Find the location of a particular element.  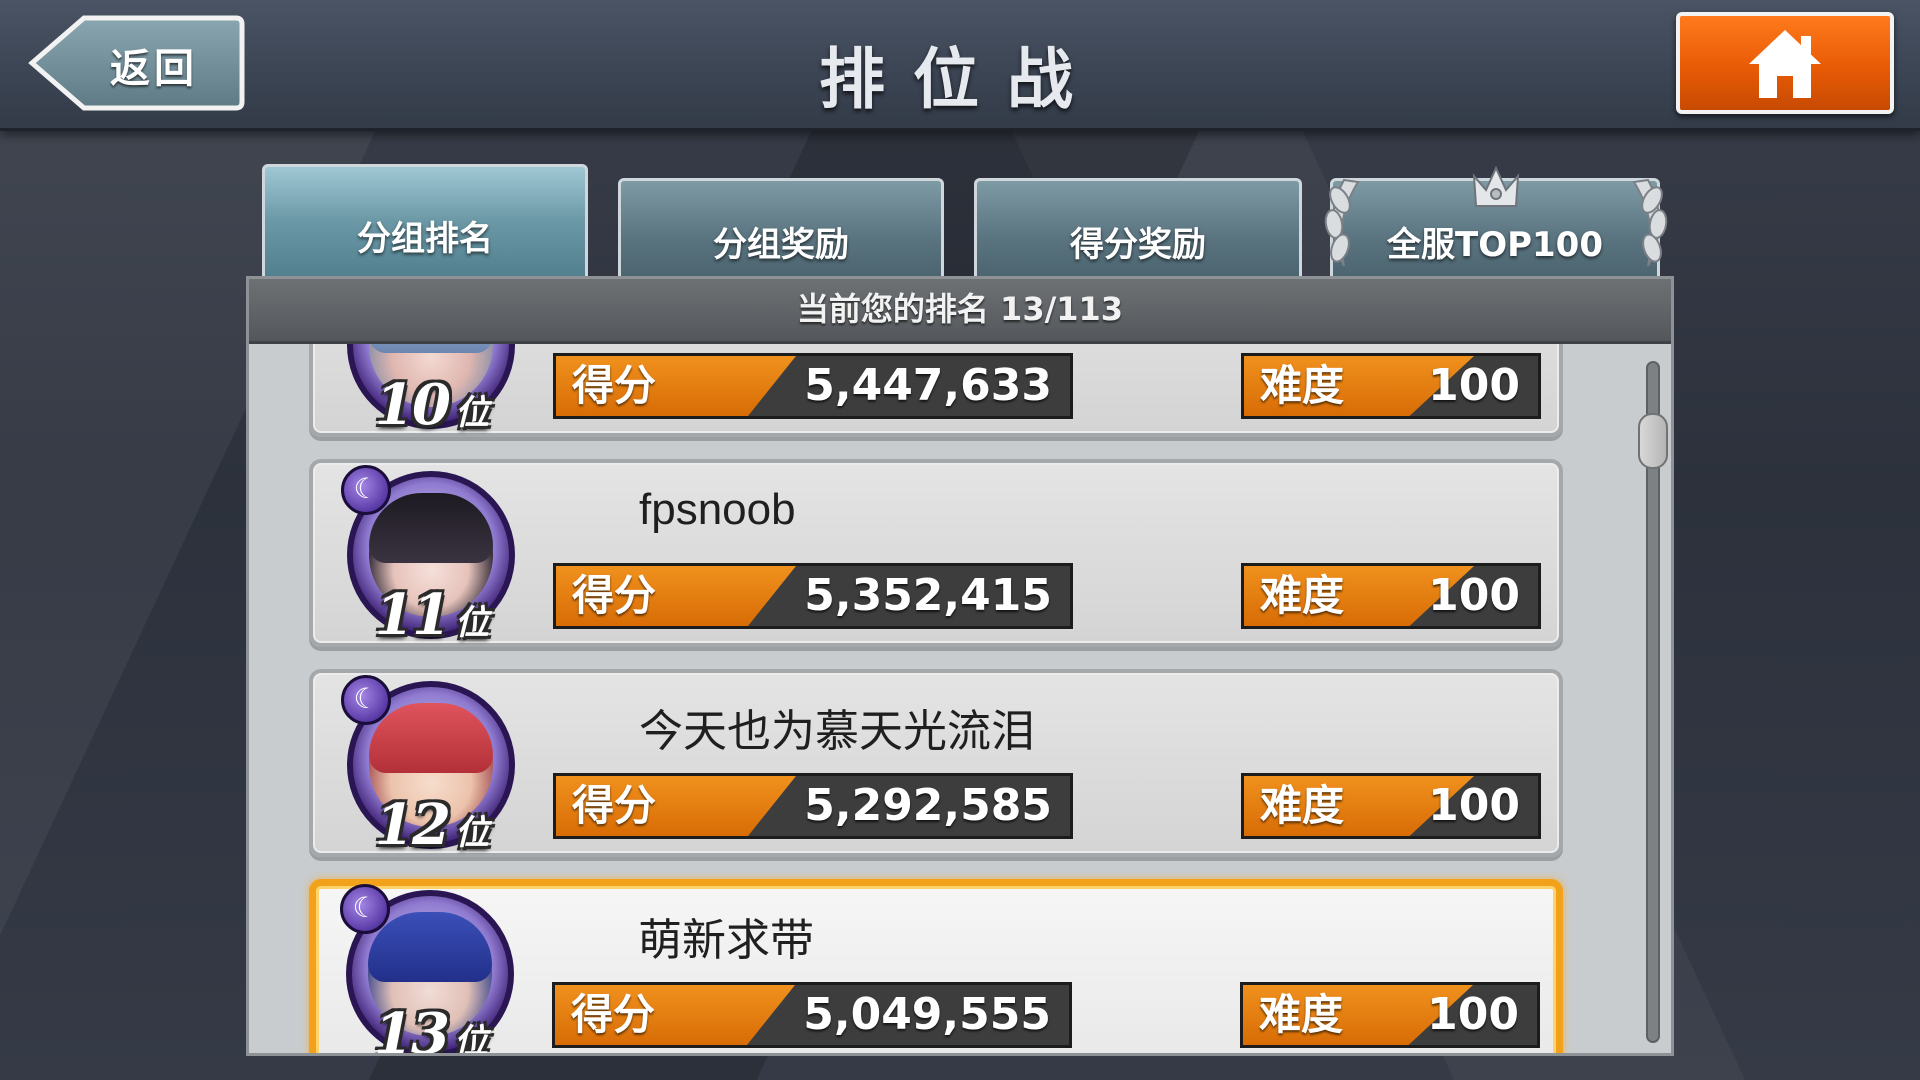

home-button is located at coordinates (1785, 63).